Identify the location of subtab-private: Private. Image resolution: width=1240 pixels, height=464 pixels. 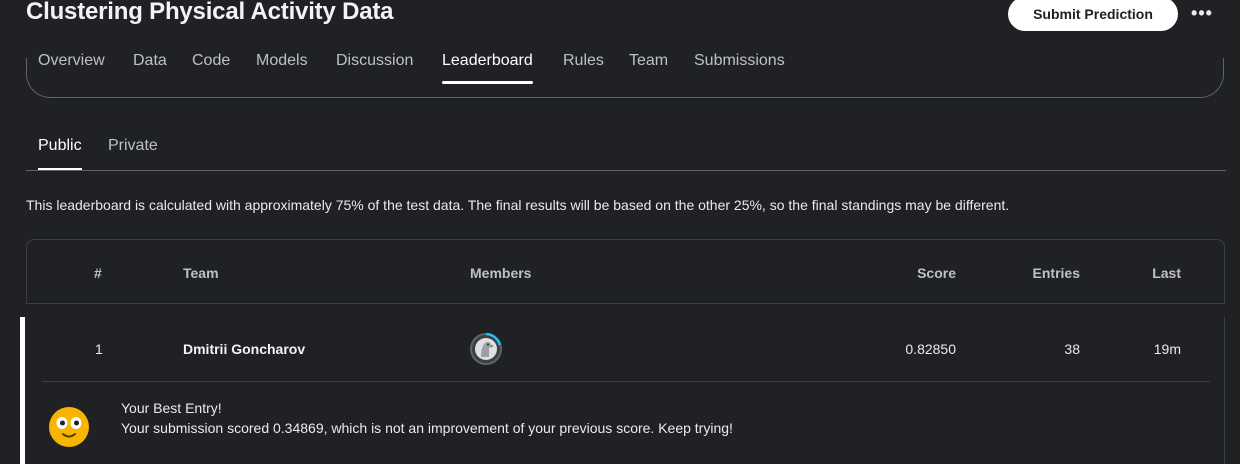
(133, 151).